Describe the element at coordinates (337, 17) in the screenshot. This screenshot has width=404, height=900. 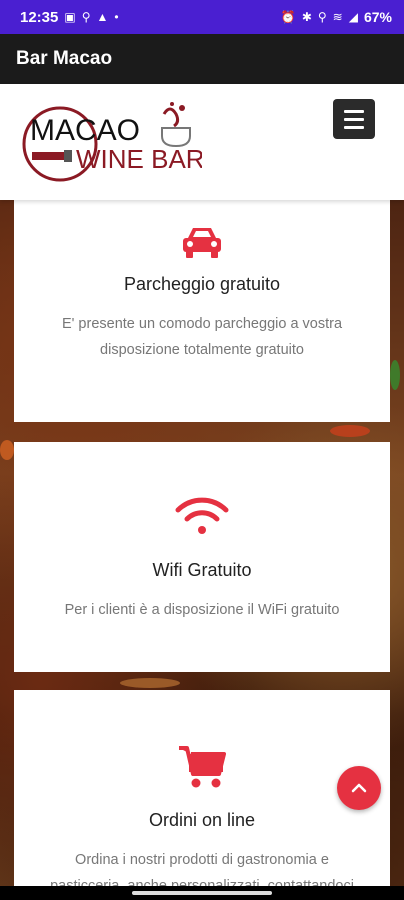
I see `wifi-status-icon: ≋` at that location.